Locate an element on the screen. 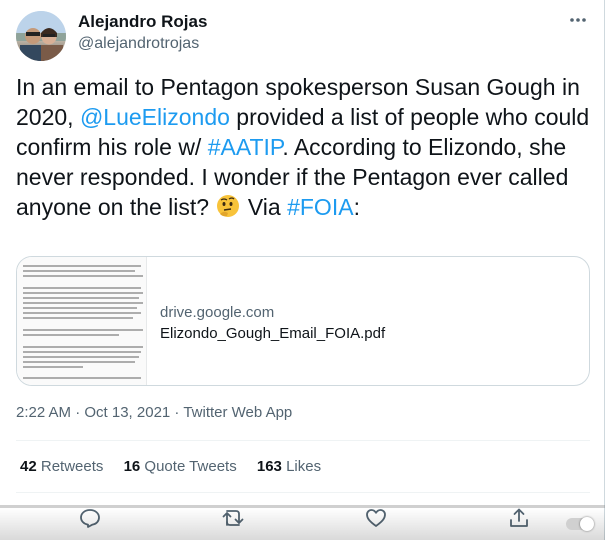 Image resolution: width=605 pixels, height=540 pixels. link-title: Elizondo_Gough_Email_FOIA.pdf is located at coordinates (273, 333).